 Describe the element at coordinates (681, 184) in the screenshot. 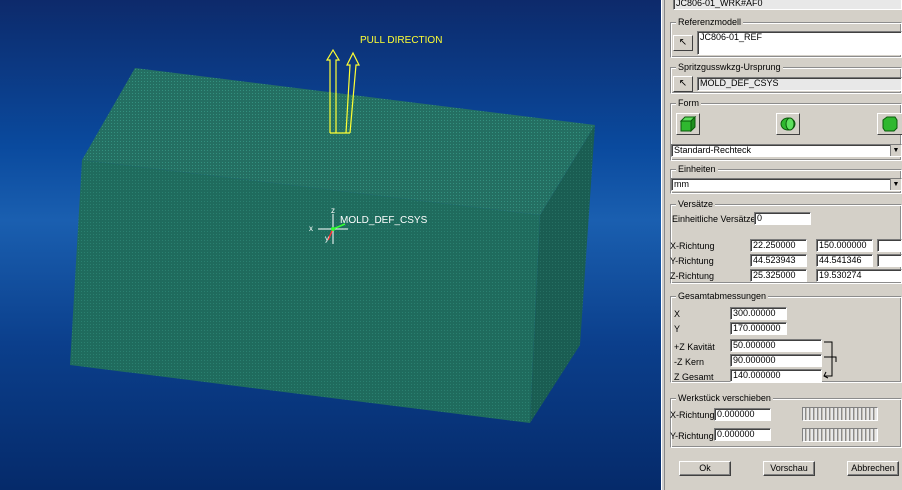

I see `units-value: mm` at that location.